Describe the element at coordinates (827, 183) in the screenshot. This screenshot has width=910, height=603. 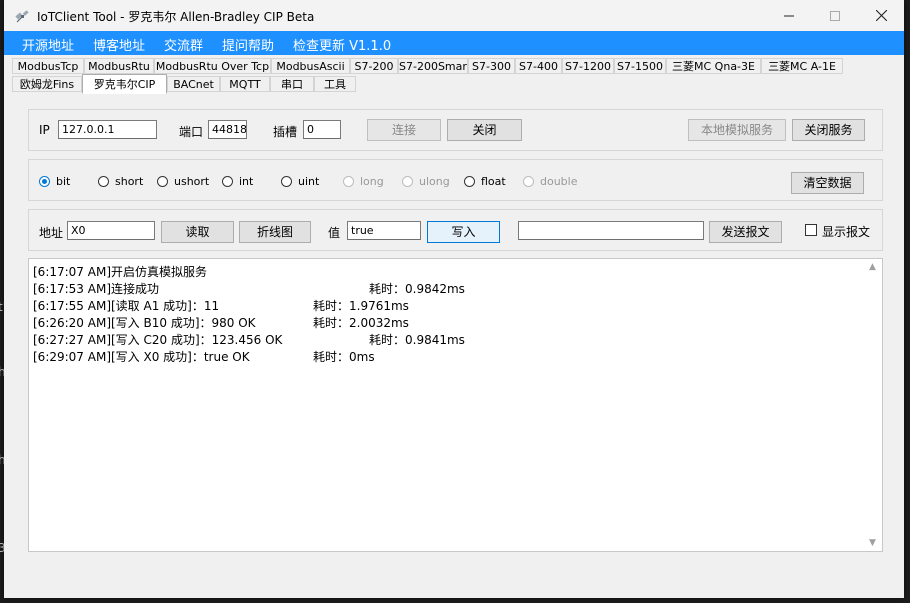
I see `clear-data-button: 清空数据` at that location.